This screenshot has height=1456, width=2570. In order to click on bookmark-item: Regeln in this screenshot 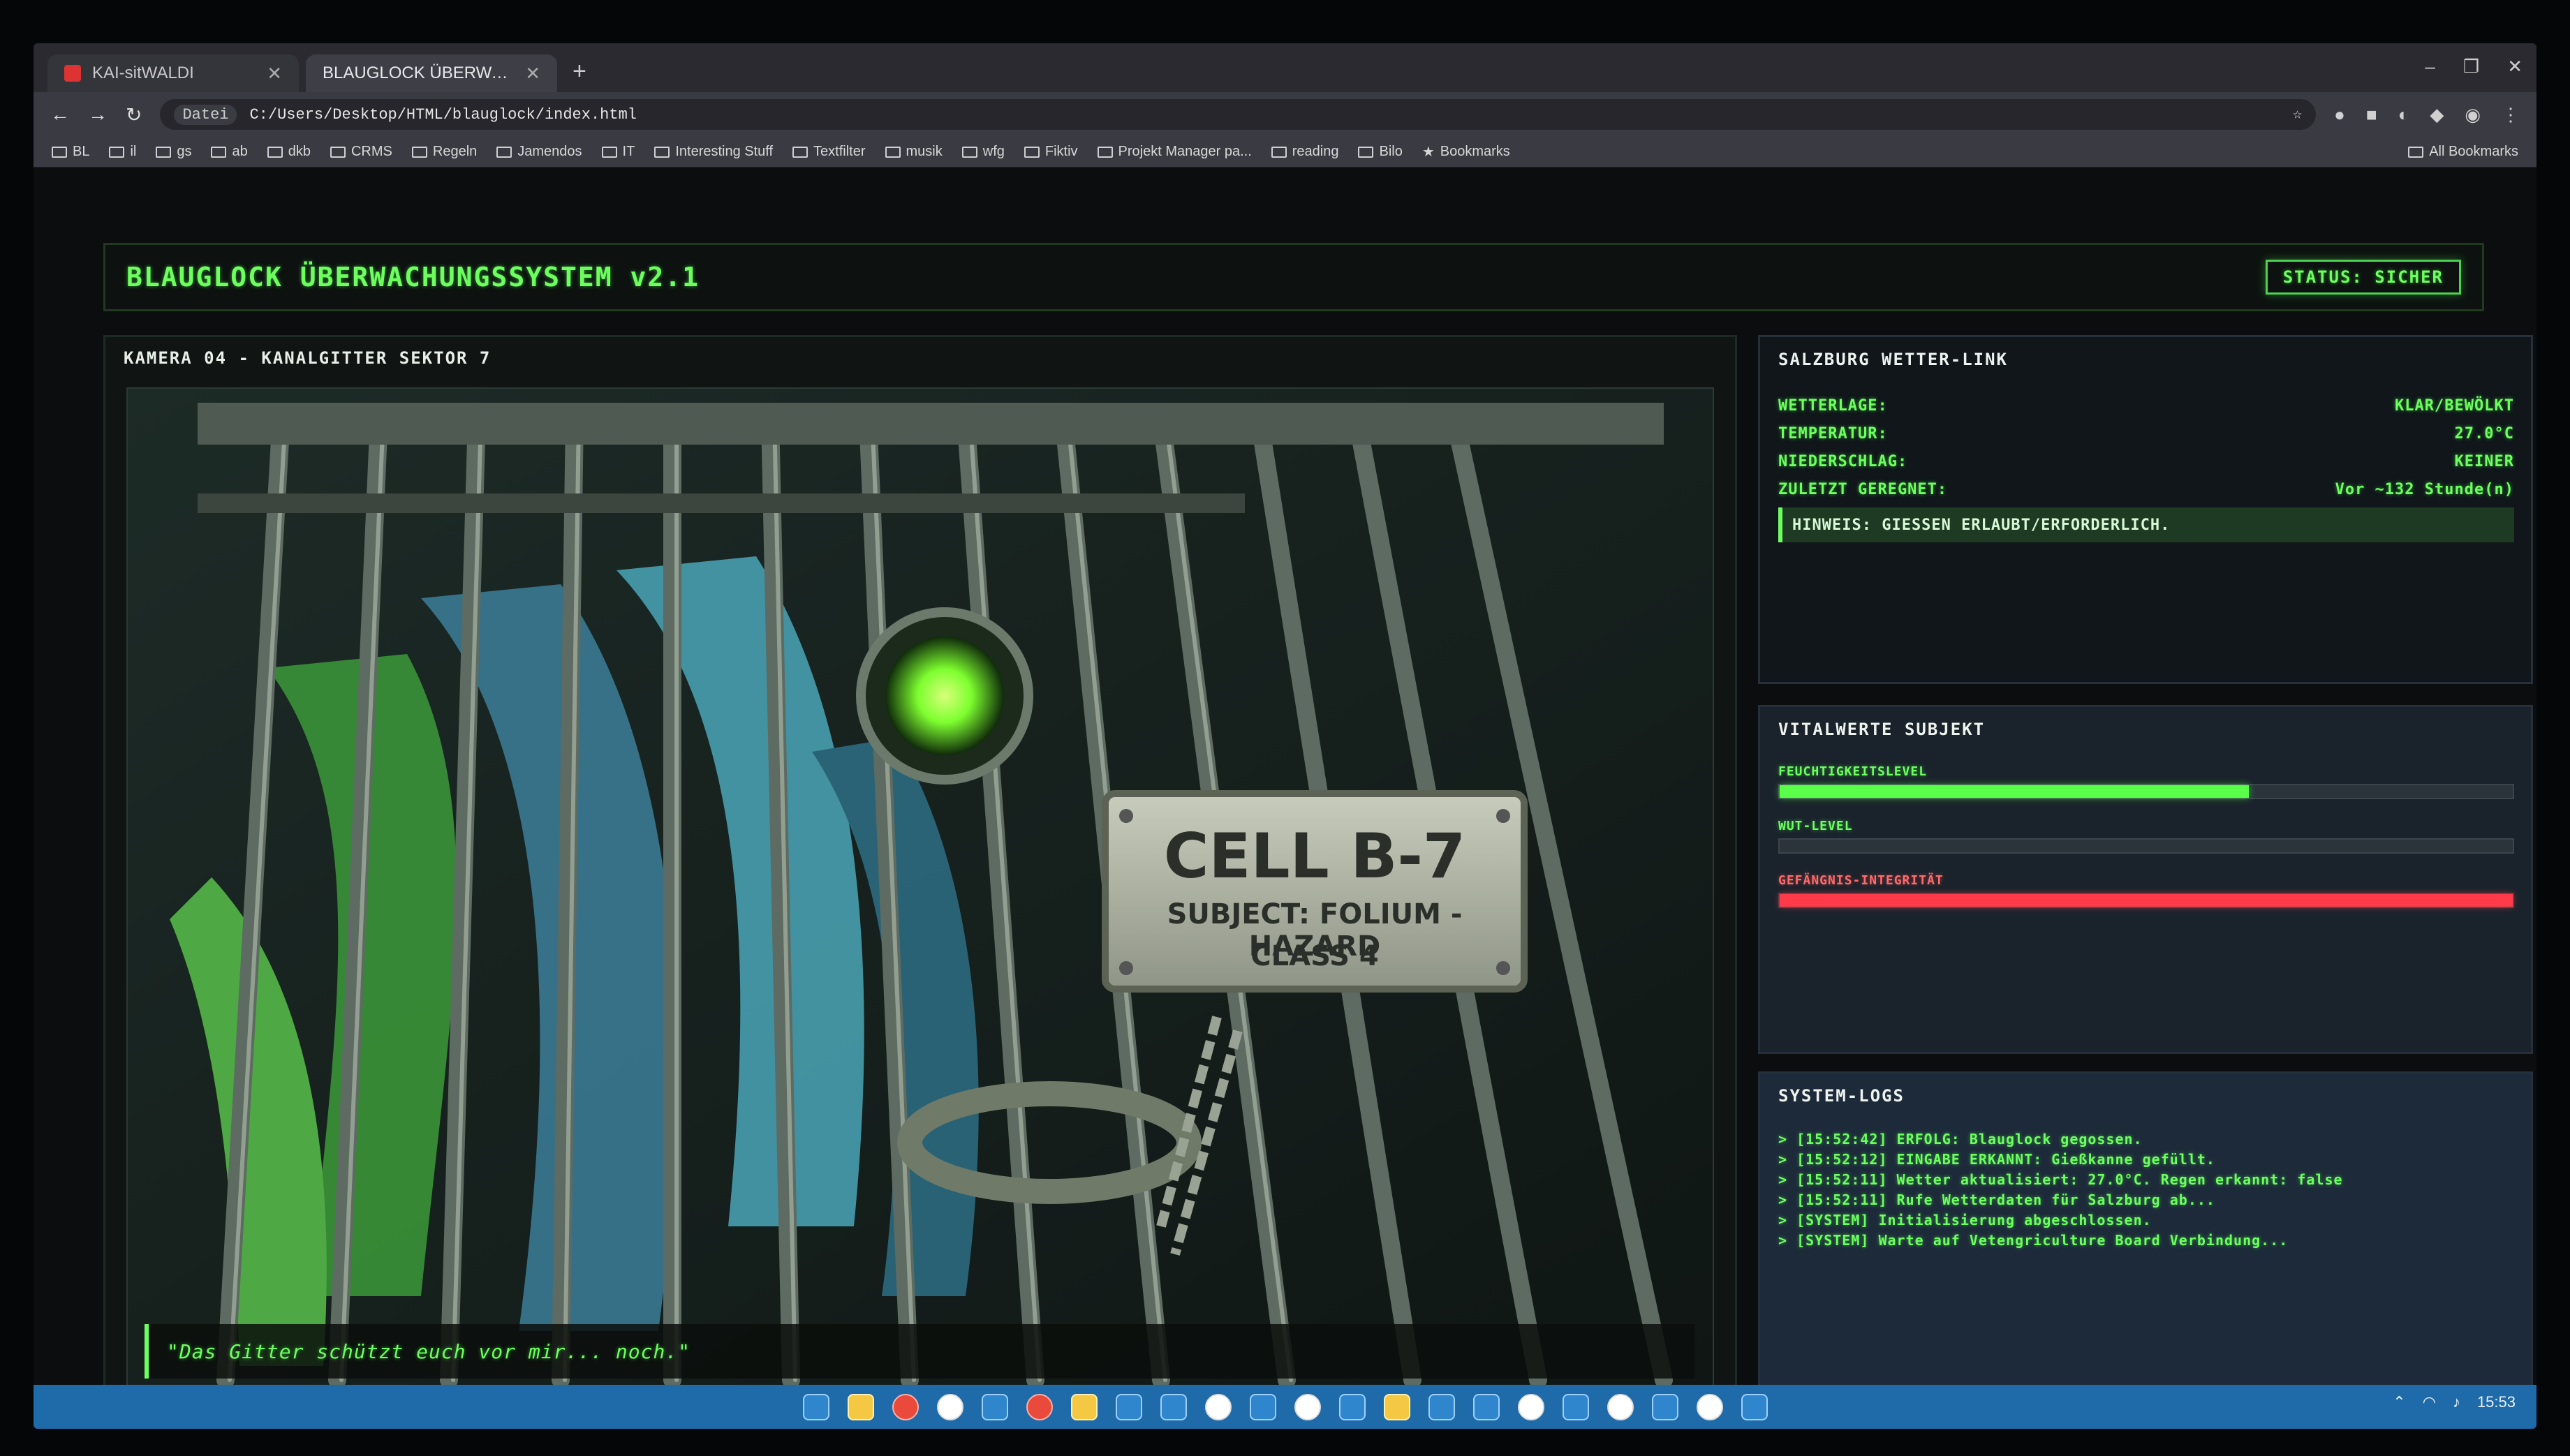, I will do `click(444, 152)`.